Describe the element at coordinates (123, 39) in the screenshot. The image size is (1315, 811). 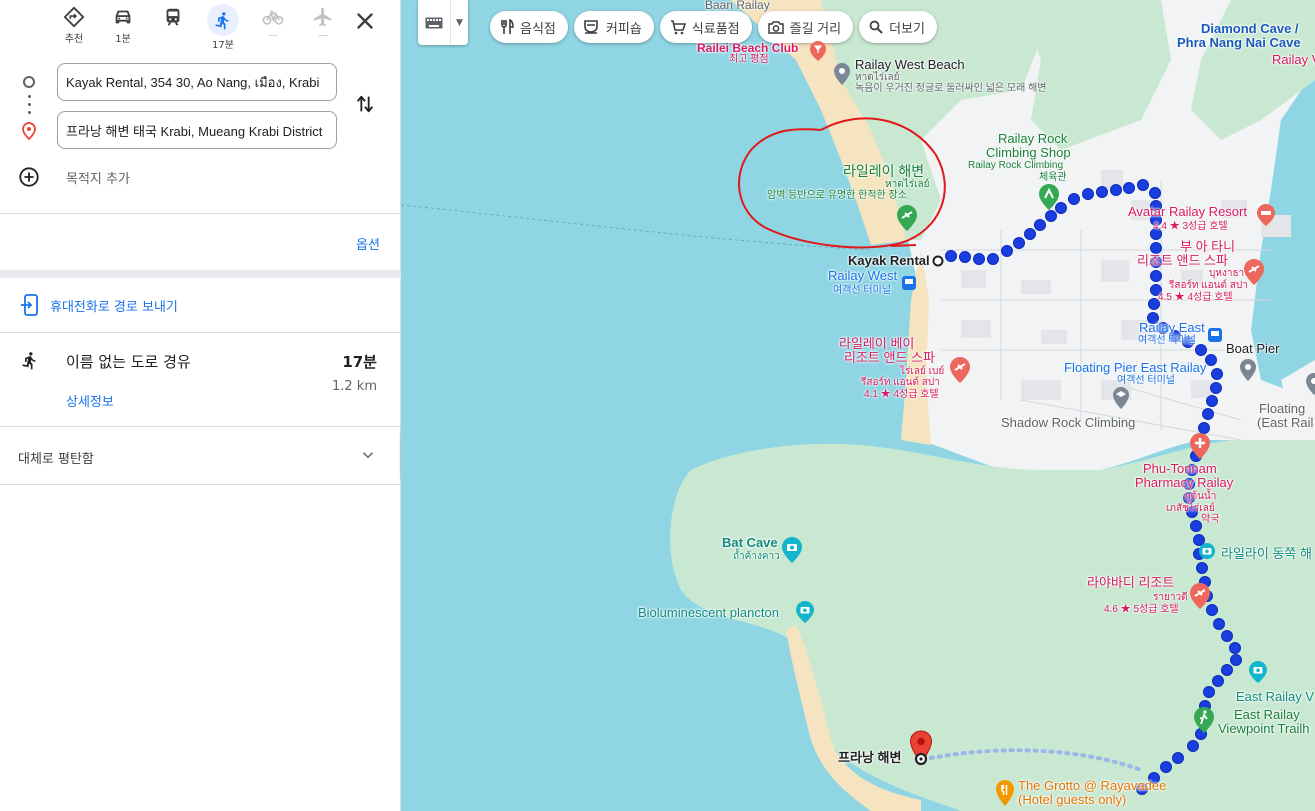
I see `mode-drive-label: 1분` at that location.